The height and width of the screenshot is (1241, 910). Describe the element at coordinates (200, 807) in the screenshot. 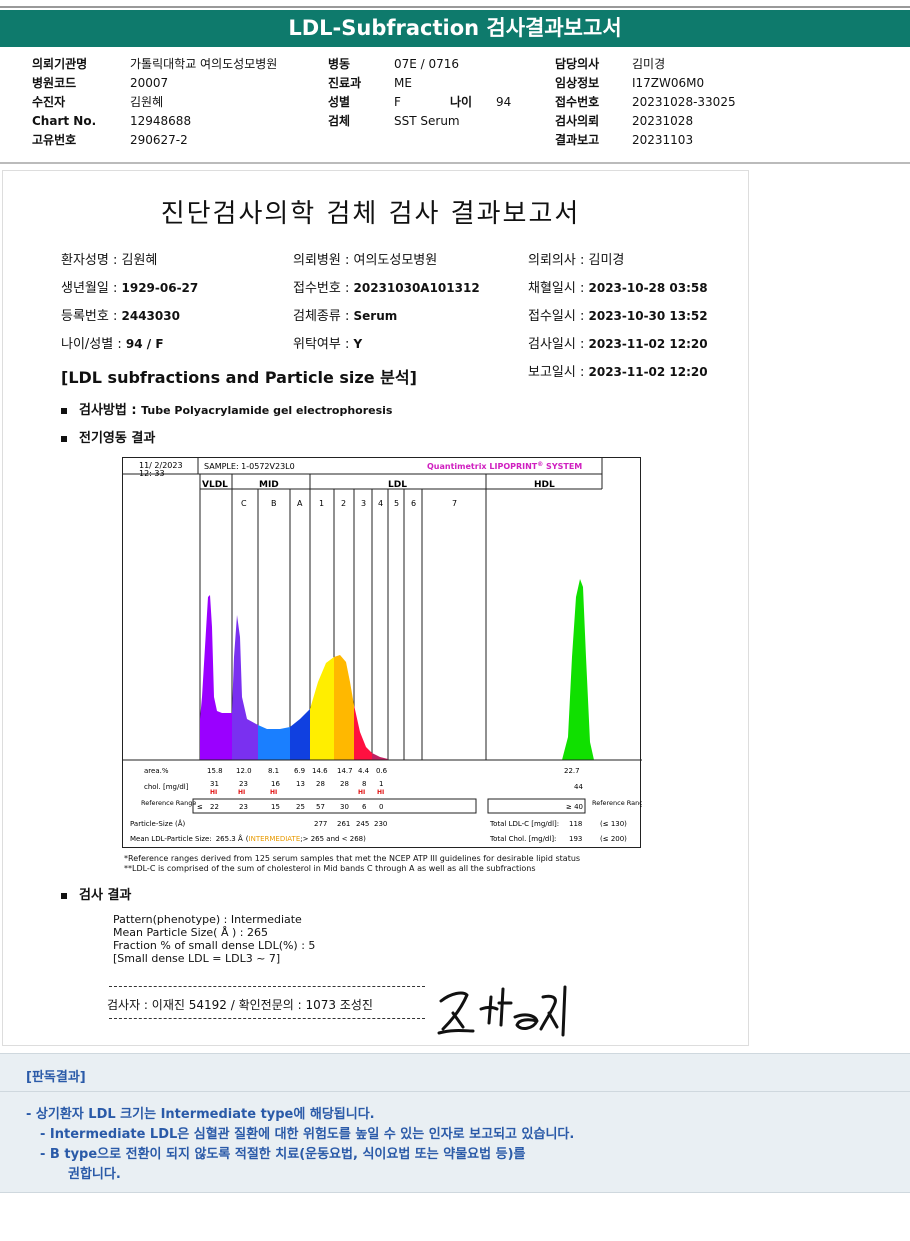

I see `ref-le: ≤` at that location.